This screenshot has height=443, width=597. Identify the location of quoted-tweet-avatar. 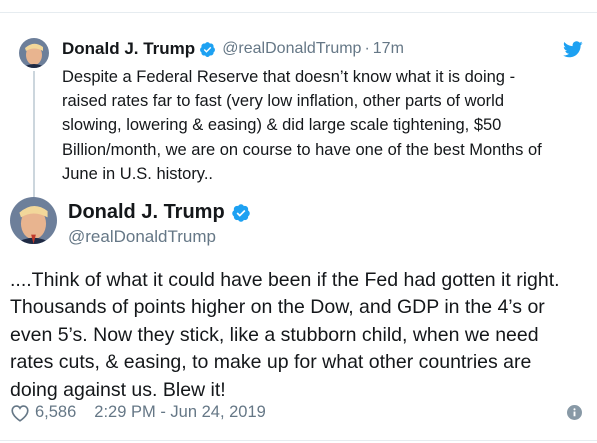
(34, 53).